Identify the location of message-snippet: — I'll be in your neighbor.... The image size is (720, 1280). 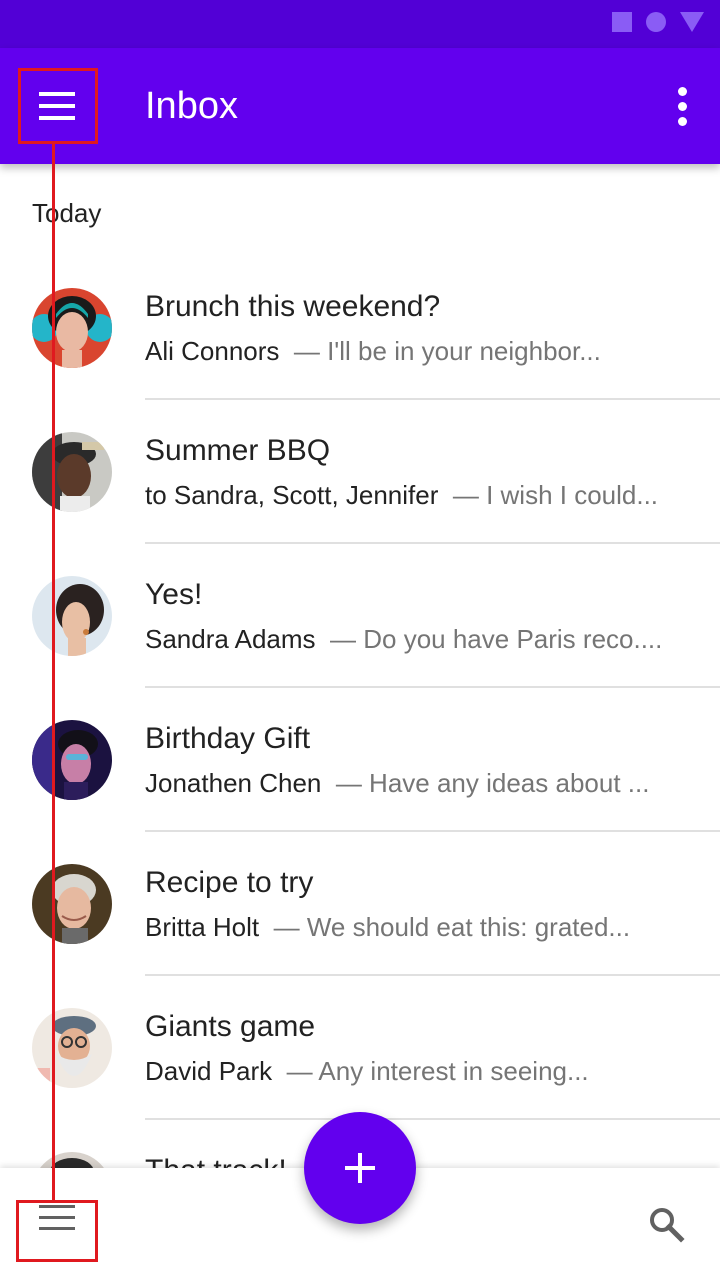
(447, 351).